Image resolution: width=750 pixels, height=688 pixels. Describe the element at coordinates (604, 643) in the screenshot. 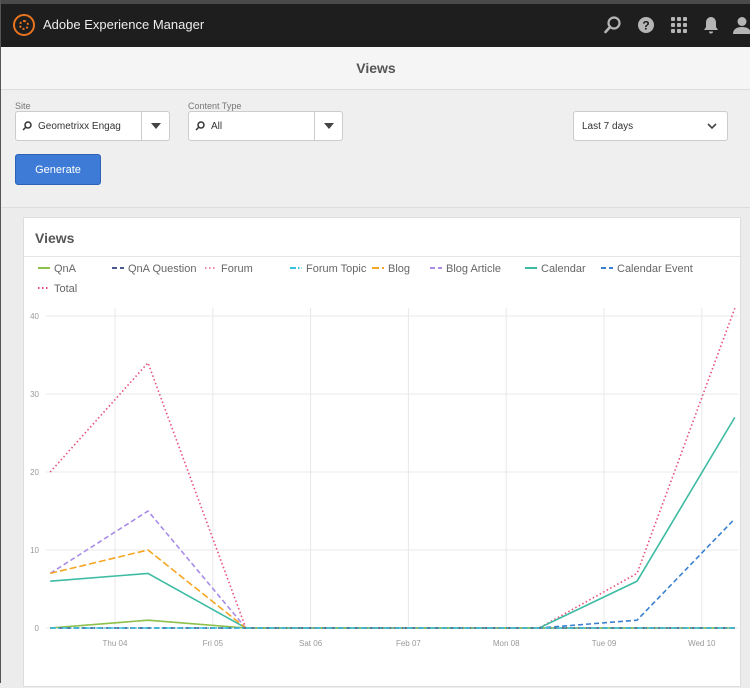

I see `x-tick-label: Tue 09` at that location.